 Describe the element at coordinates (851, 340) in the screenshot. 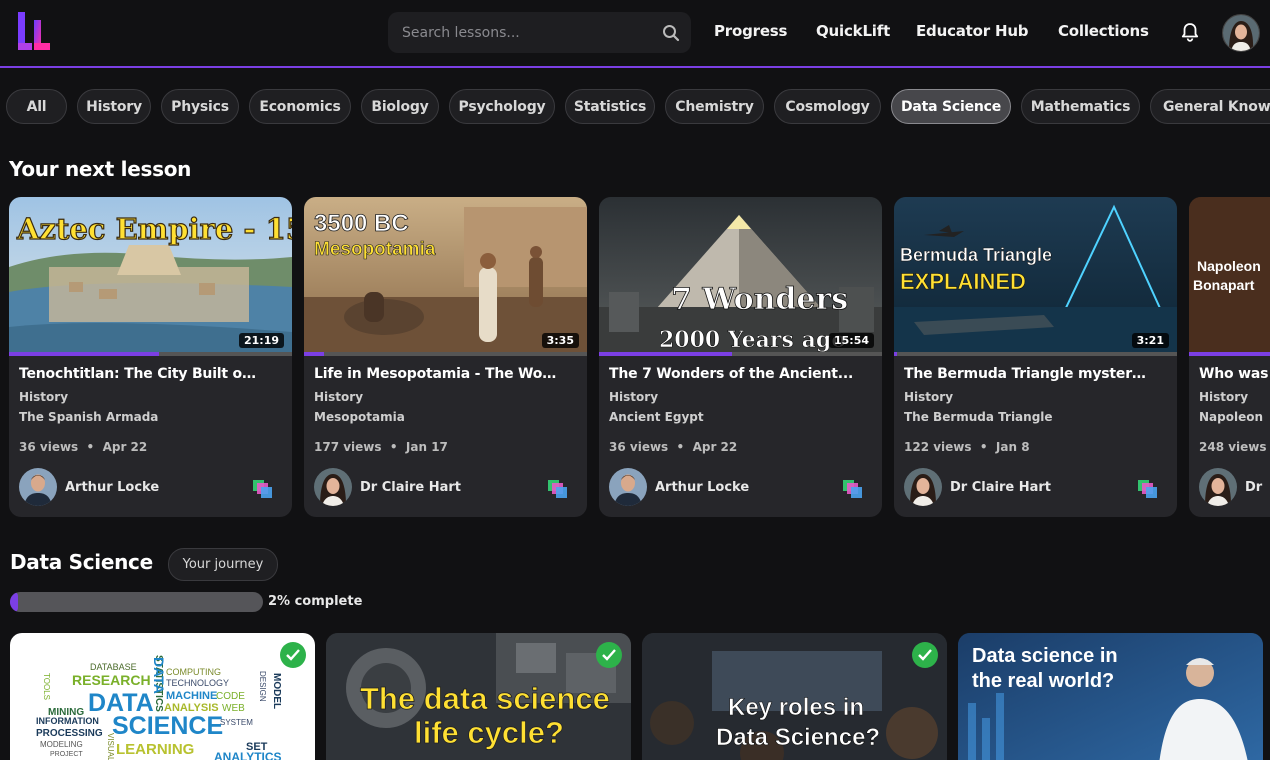

I see `duration-badge: 15:54` at that location.